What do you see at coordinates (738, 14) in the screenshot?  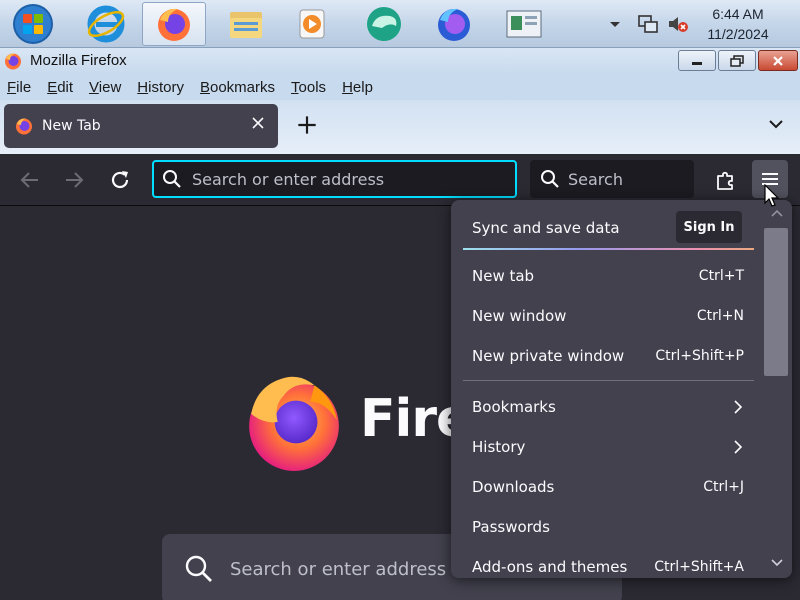 I see `clock-time: 6:44 AM` at bounding box center [738, 14].